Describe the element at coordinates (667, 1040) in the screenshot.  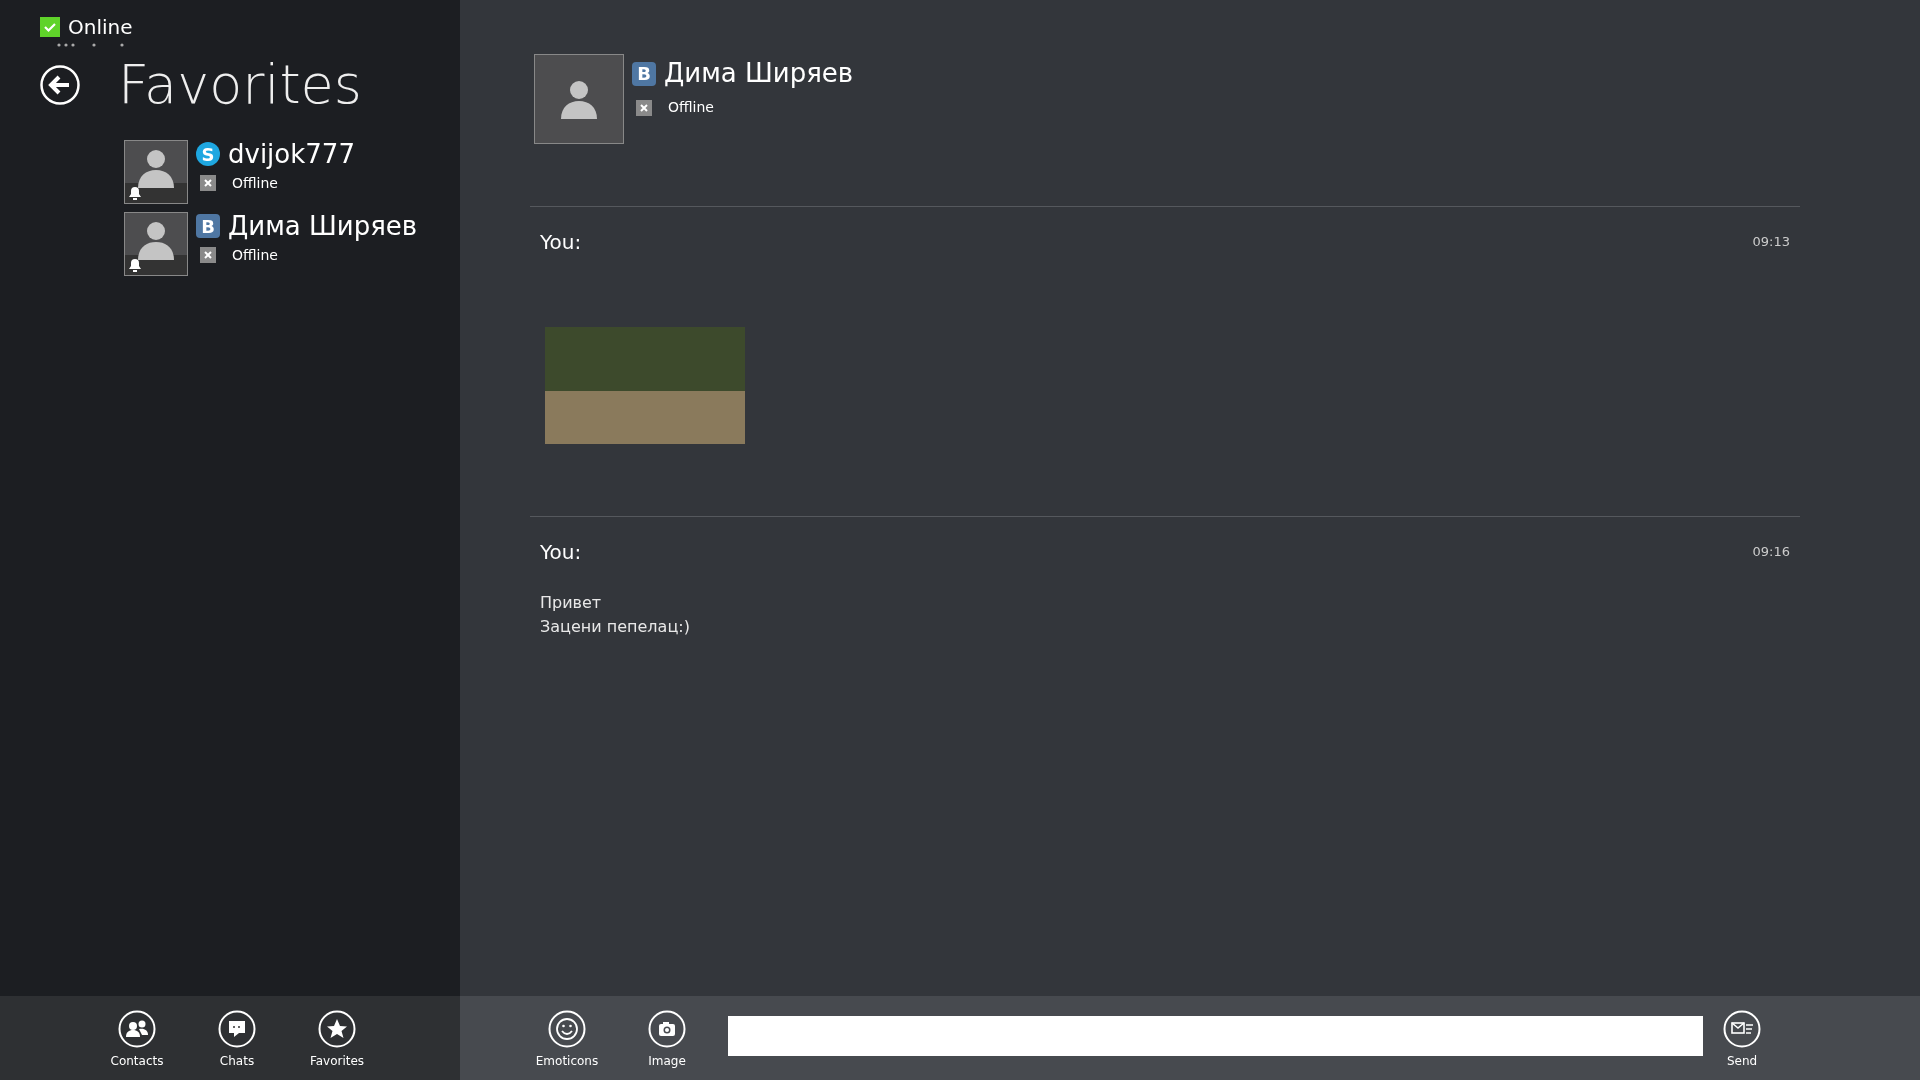
I see `image-button: Image` at that location.